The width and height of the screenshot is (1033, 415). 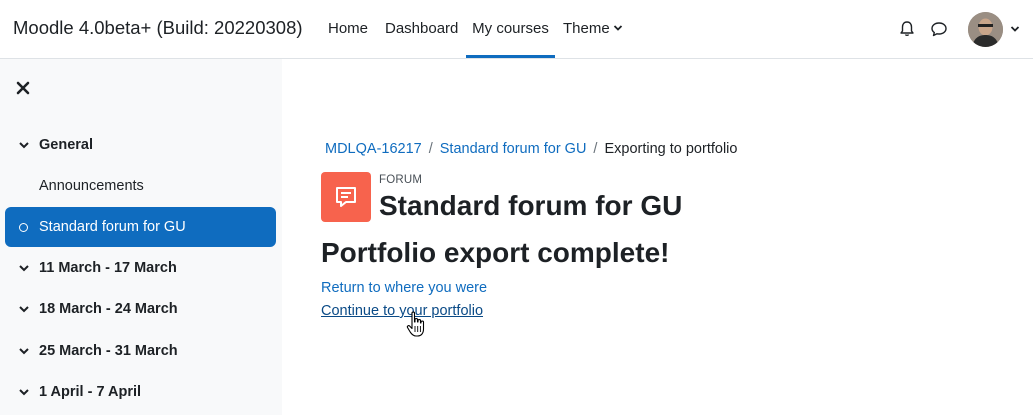 What do you see at coordinates (939, 29) in the screenshot?
I see `chat-icon` at bounding box center [939, 29].